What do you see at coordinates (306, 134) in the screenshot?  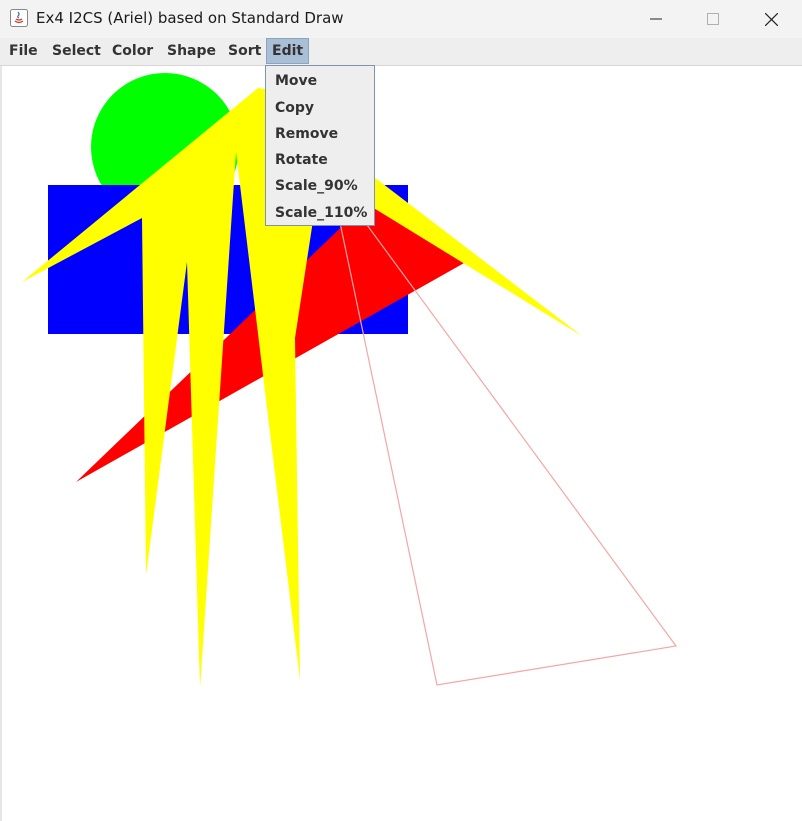 I see `menu-item-remove: Remove` at bounding box center [306, 134].